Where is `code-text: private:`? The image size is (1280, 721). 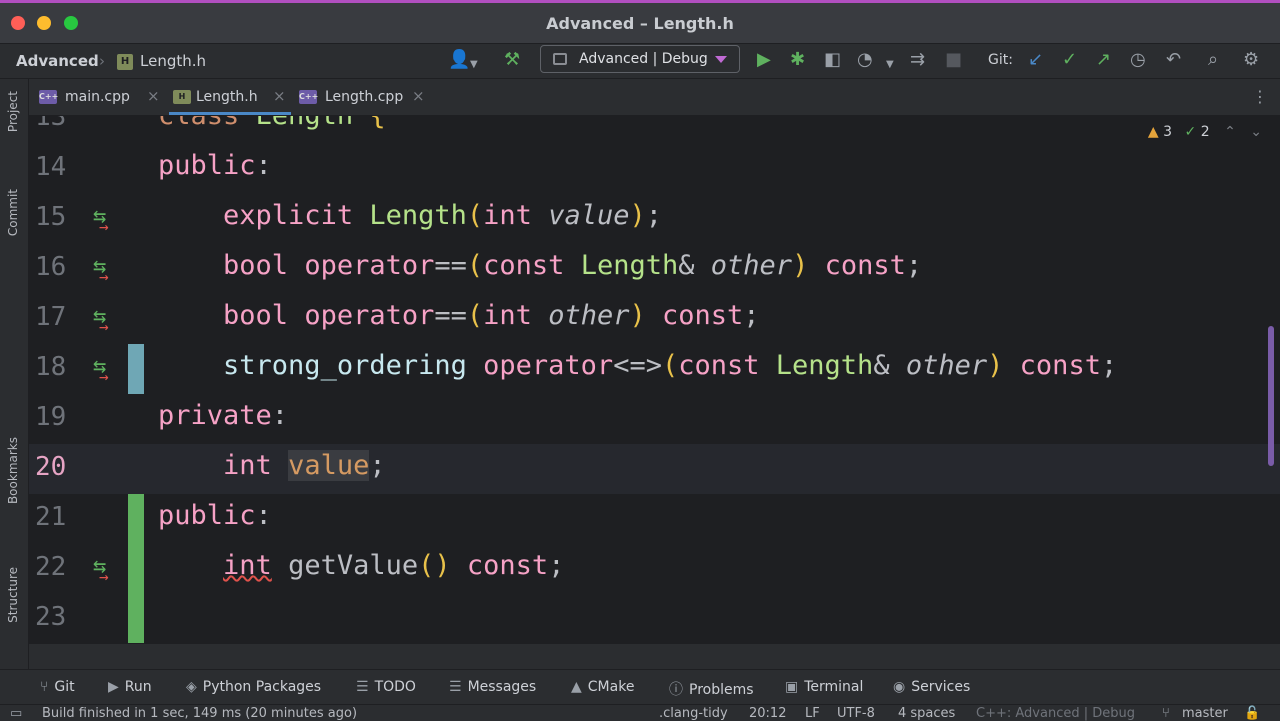 code-text: private: is located at coordinates (223, 415).